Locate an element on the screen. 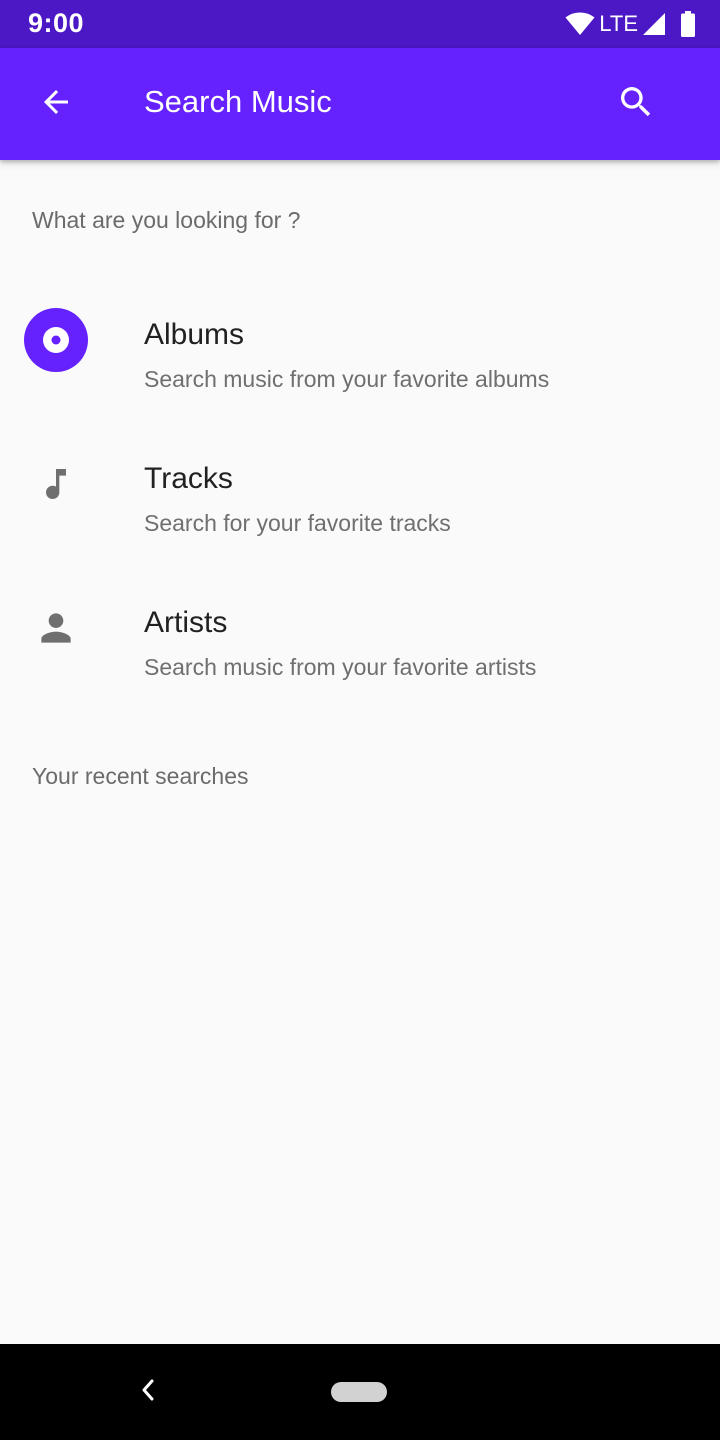 Image resolution: width=720 pixels, height=1440 pixels. album-icon is located at coordinates (56, 340).